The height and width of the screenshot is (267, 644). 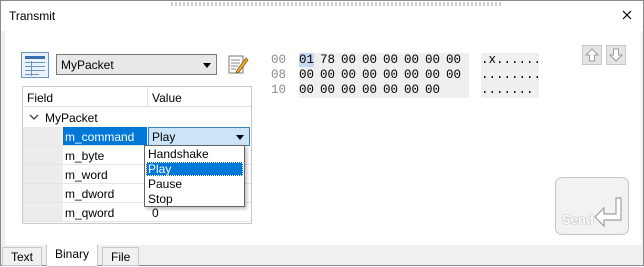 I want to click on edit-button, so click(x=238, y=64).